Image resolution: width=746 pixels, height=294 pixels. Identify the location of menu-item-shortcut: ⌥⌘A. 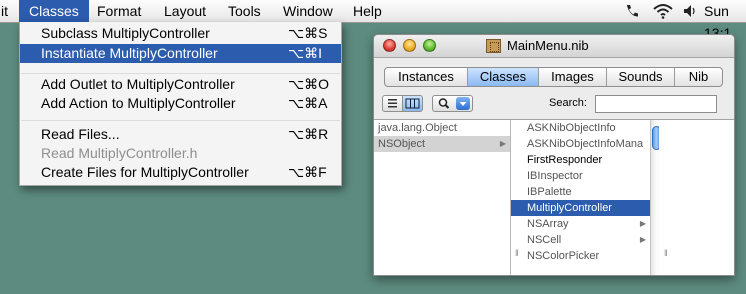
(308, 103).